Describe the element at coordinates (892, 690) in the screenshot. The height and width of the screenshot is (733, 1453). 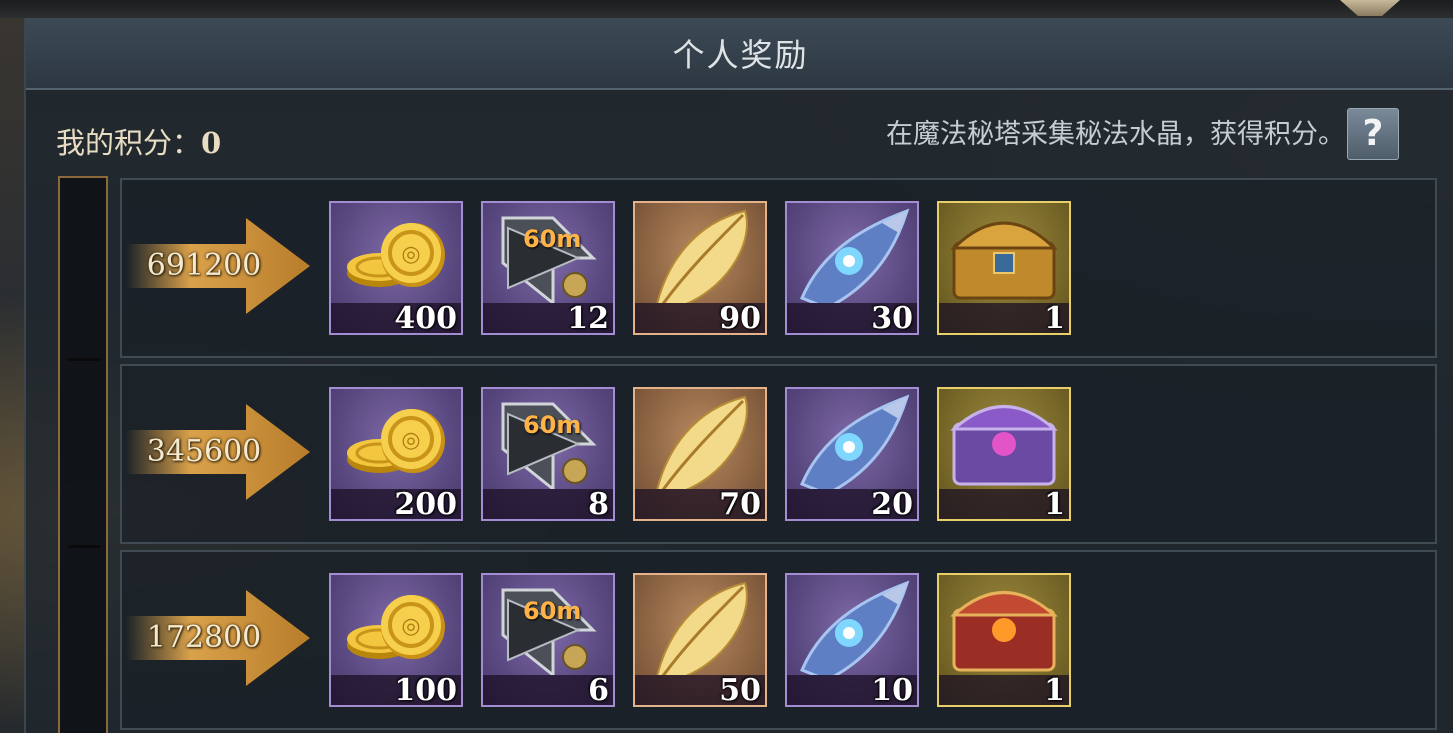
I see `item-quantity: 10` at that location.